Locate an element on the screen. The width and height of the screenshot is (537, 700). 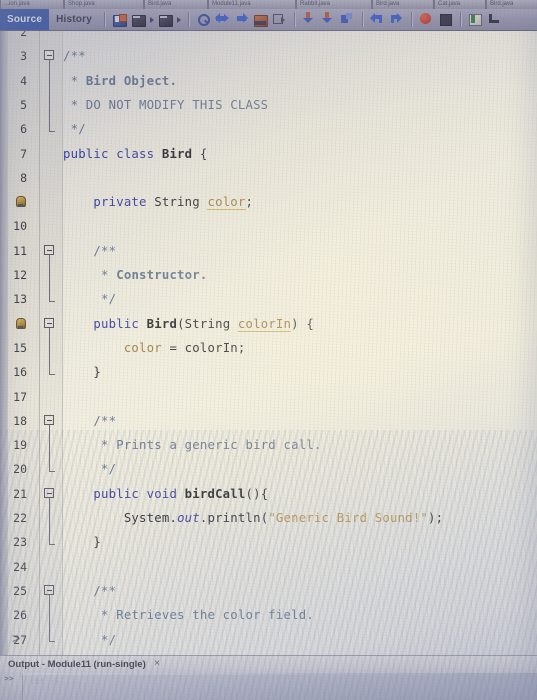
refactor-icon is located at coordinates (119, 19).